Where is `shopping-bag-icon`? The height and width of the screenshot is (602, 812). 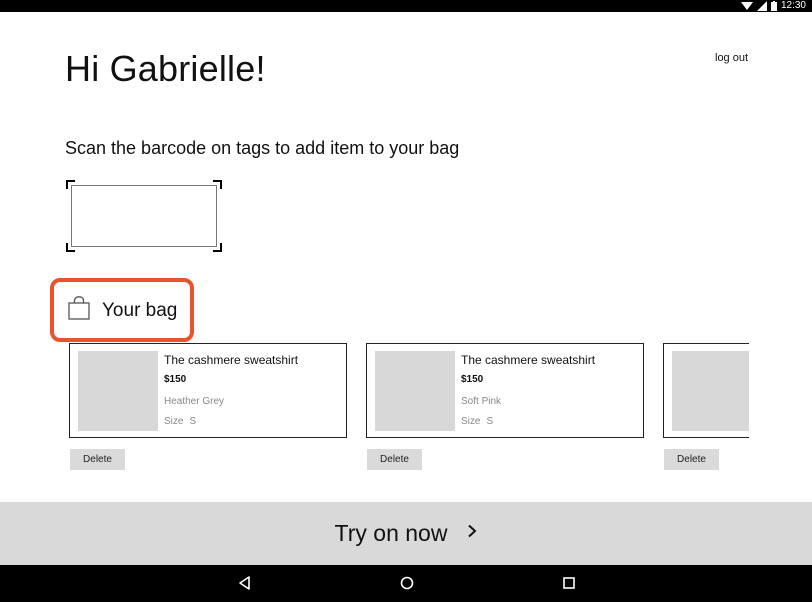
shopping-bag-icon is located at coordinates (79, 310).